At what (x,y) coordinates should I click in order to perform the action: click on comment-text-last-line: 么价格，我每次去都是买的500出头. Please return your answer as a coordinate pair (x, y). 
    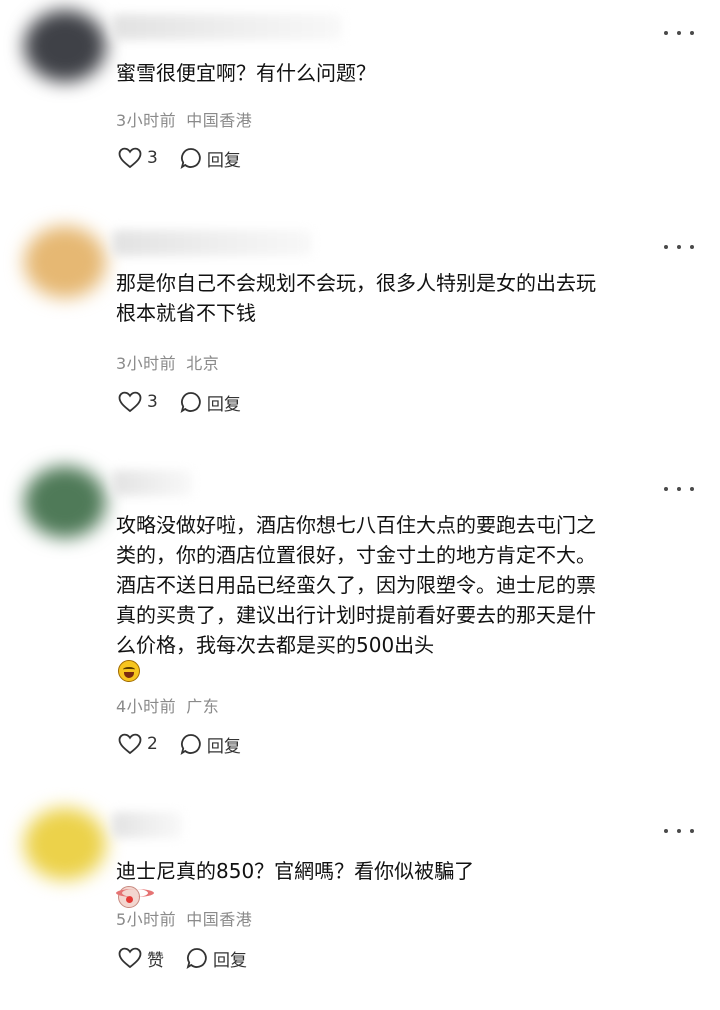
    Looking at the image, I should click on (401, 656).